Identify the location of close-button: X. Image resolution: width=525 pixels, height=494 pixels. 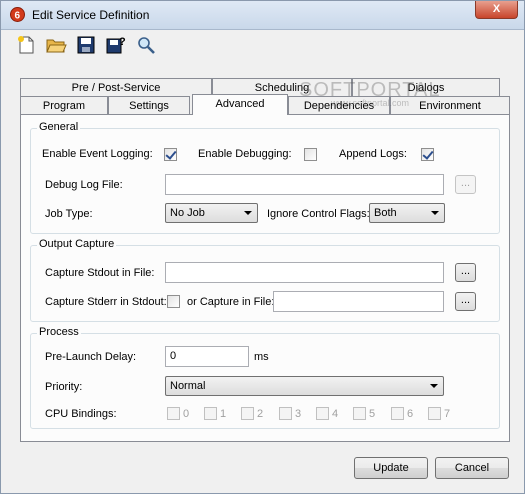
(496, 10).